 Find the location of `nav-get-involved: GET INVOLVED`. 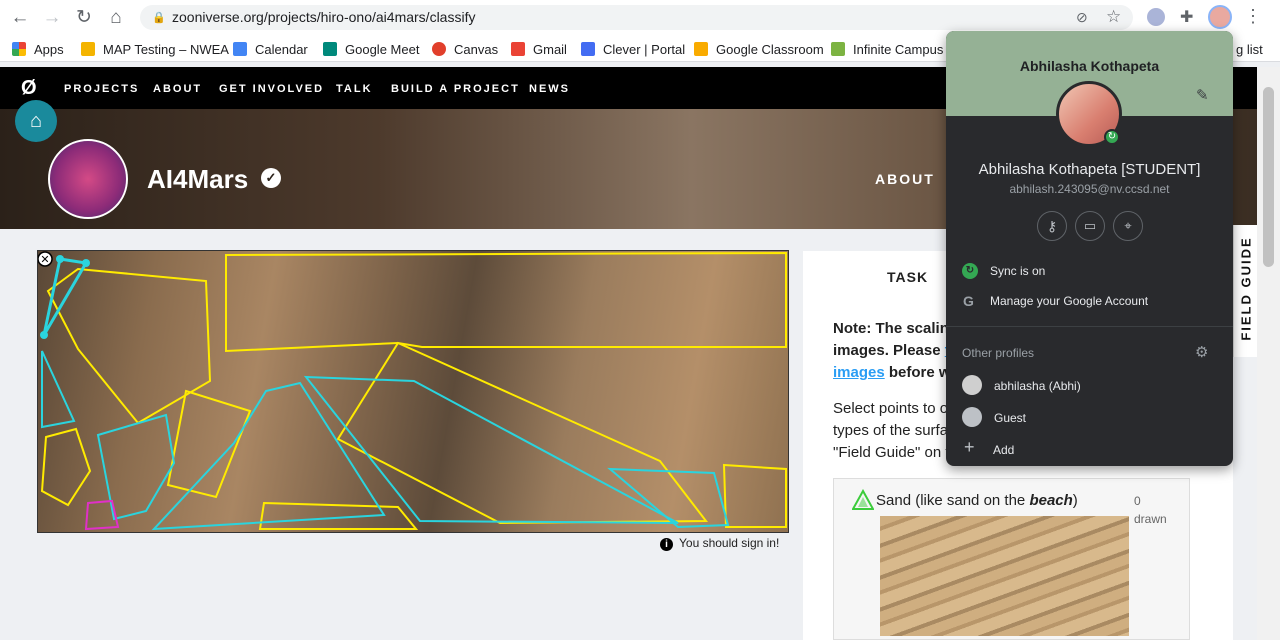

nav-get-involved: GET INVOLVED is located at coordinates (271, 89).